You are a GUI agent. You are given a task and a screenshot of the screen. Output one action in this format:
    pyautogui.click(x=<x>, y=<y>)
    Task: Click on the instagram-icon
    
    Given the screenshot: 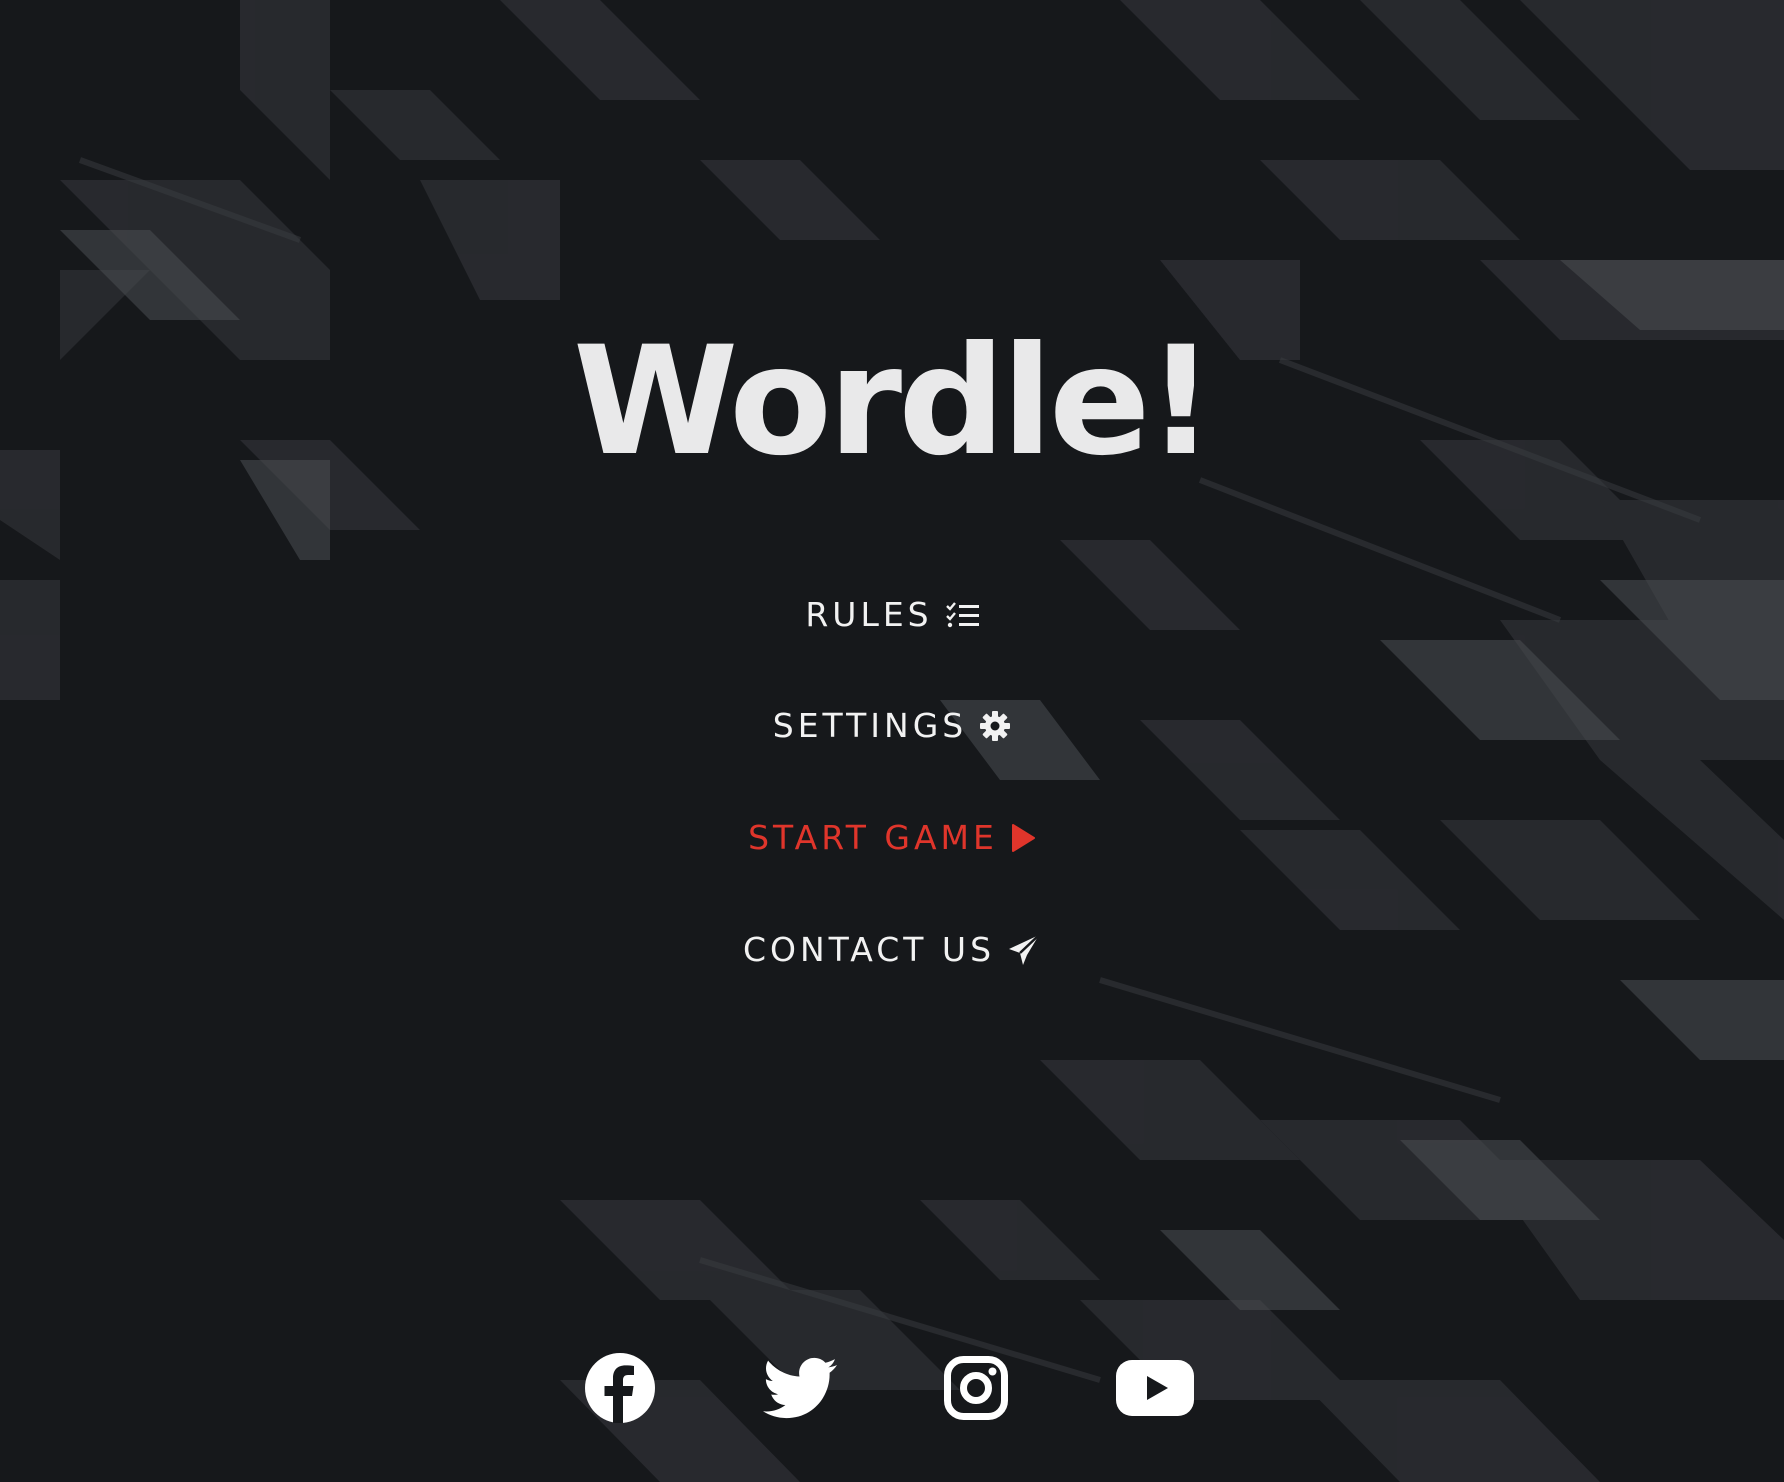 What is the action you would take?
    pyautogui.click(x=976, y=1388)
    